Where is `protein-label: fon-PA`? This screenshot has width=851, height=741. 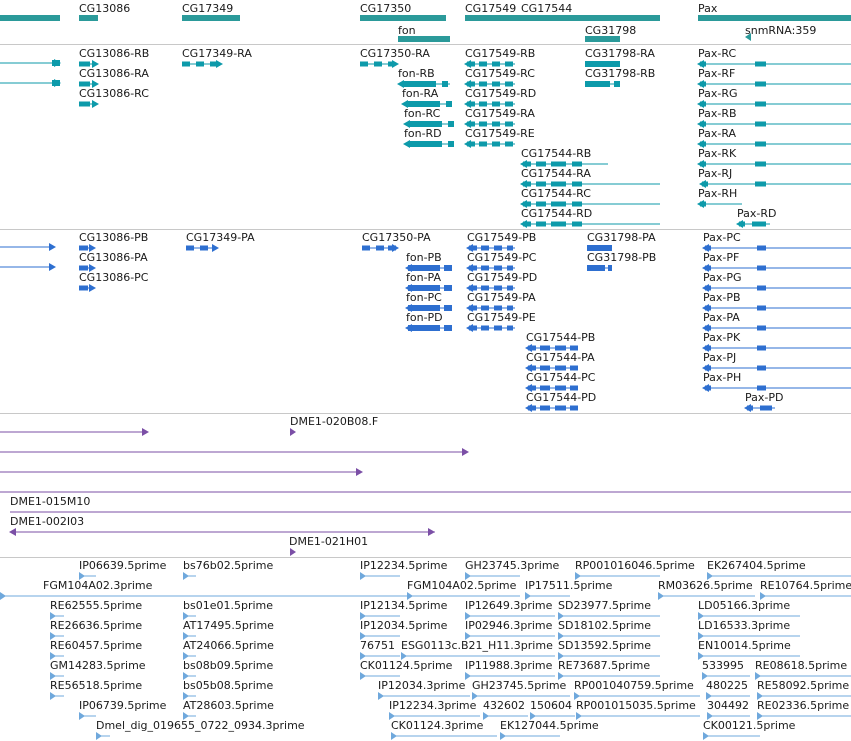 protein-label: fon-PA is located at coordinates (423, 277).